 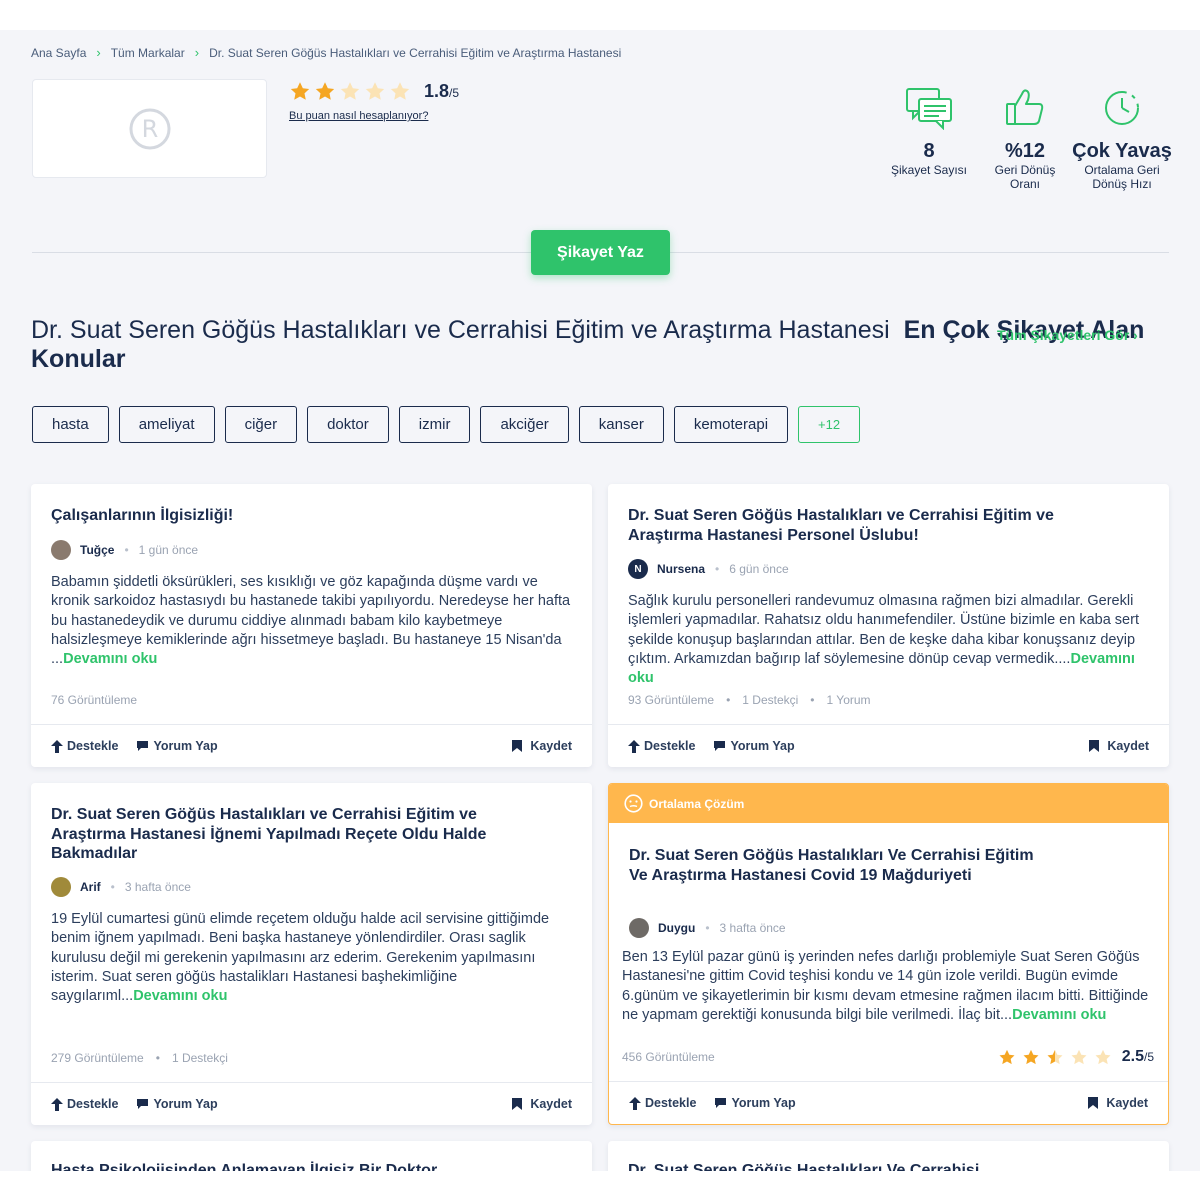 I want to click on top-navbar, so click(x=600, y=15).